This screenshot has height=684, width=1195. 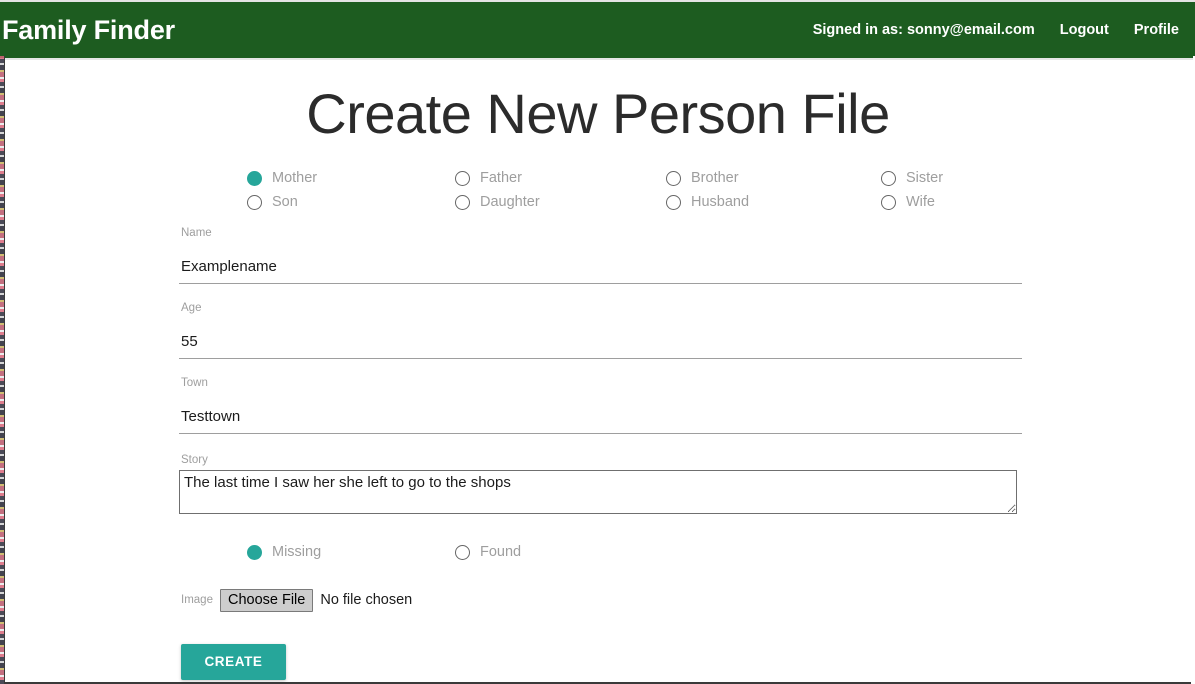 I want to click on relation-radio-daughter: Daughter, so click(x=497, y=202).